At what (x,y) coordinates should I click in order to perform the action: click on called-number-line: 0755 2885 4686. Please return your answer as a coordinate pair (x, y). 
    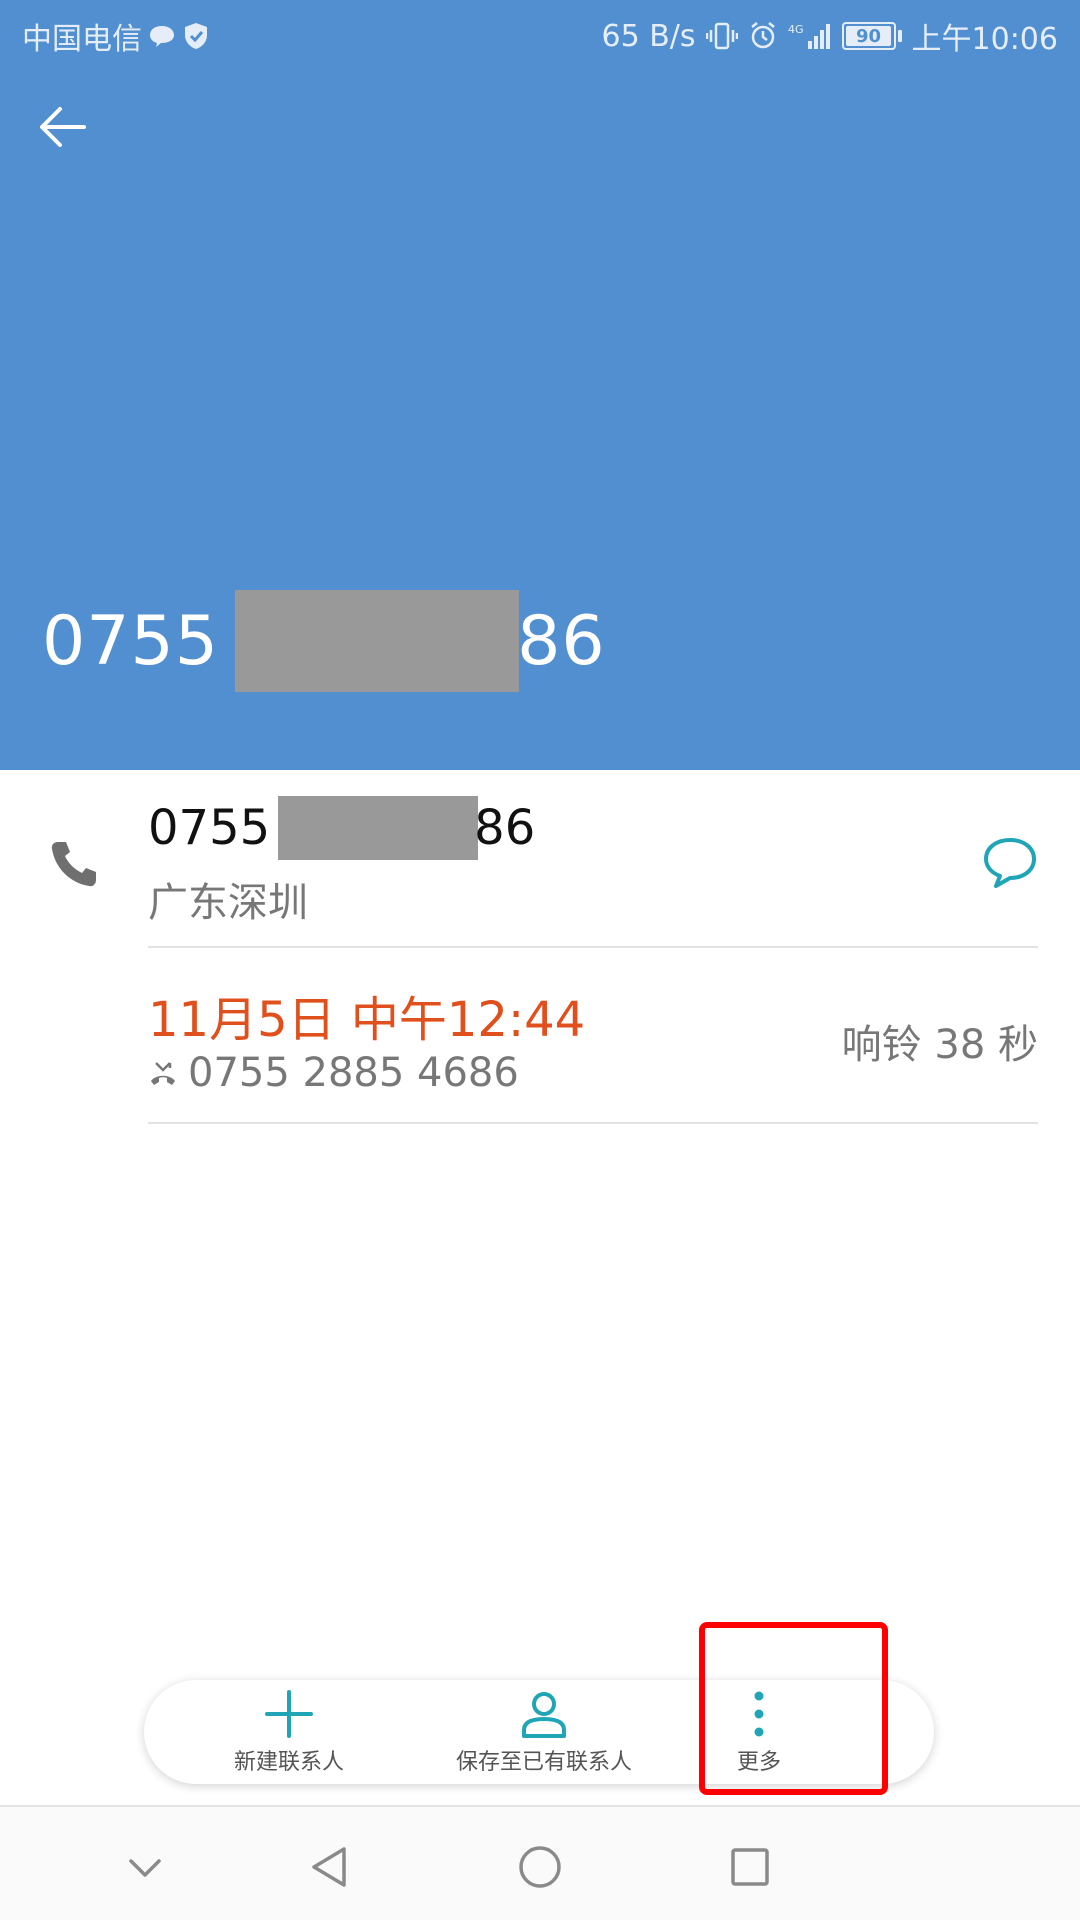
    Looking at the image, I should click on (333, 1073).